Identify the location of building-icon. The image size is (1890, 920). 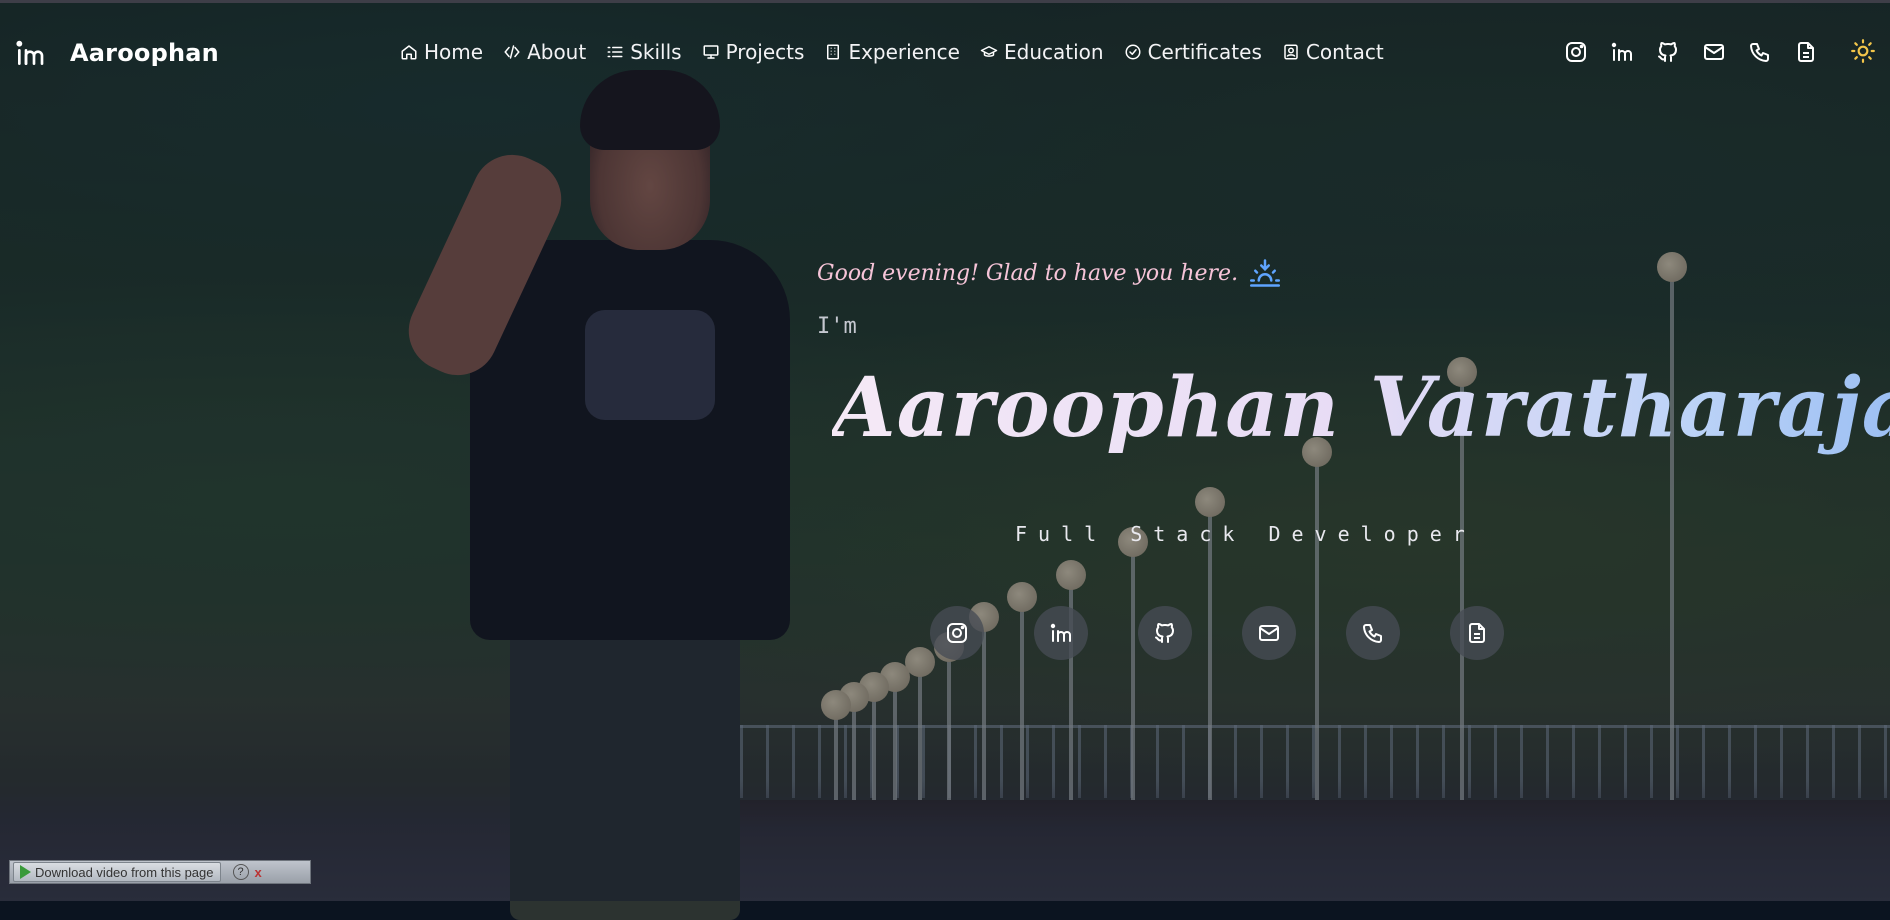
(833, 52).